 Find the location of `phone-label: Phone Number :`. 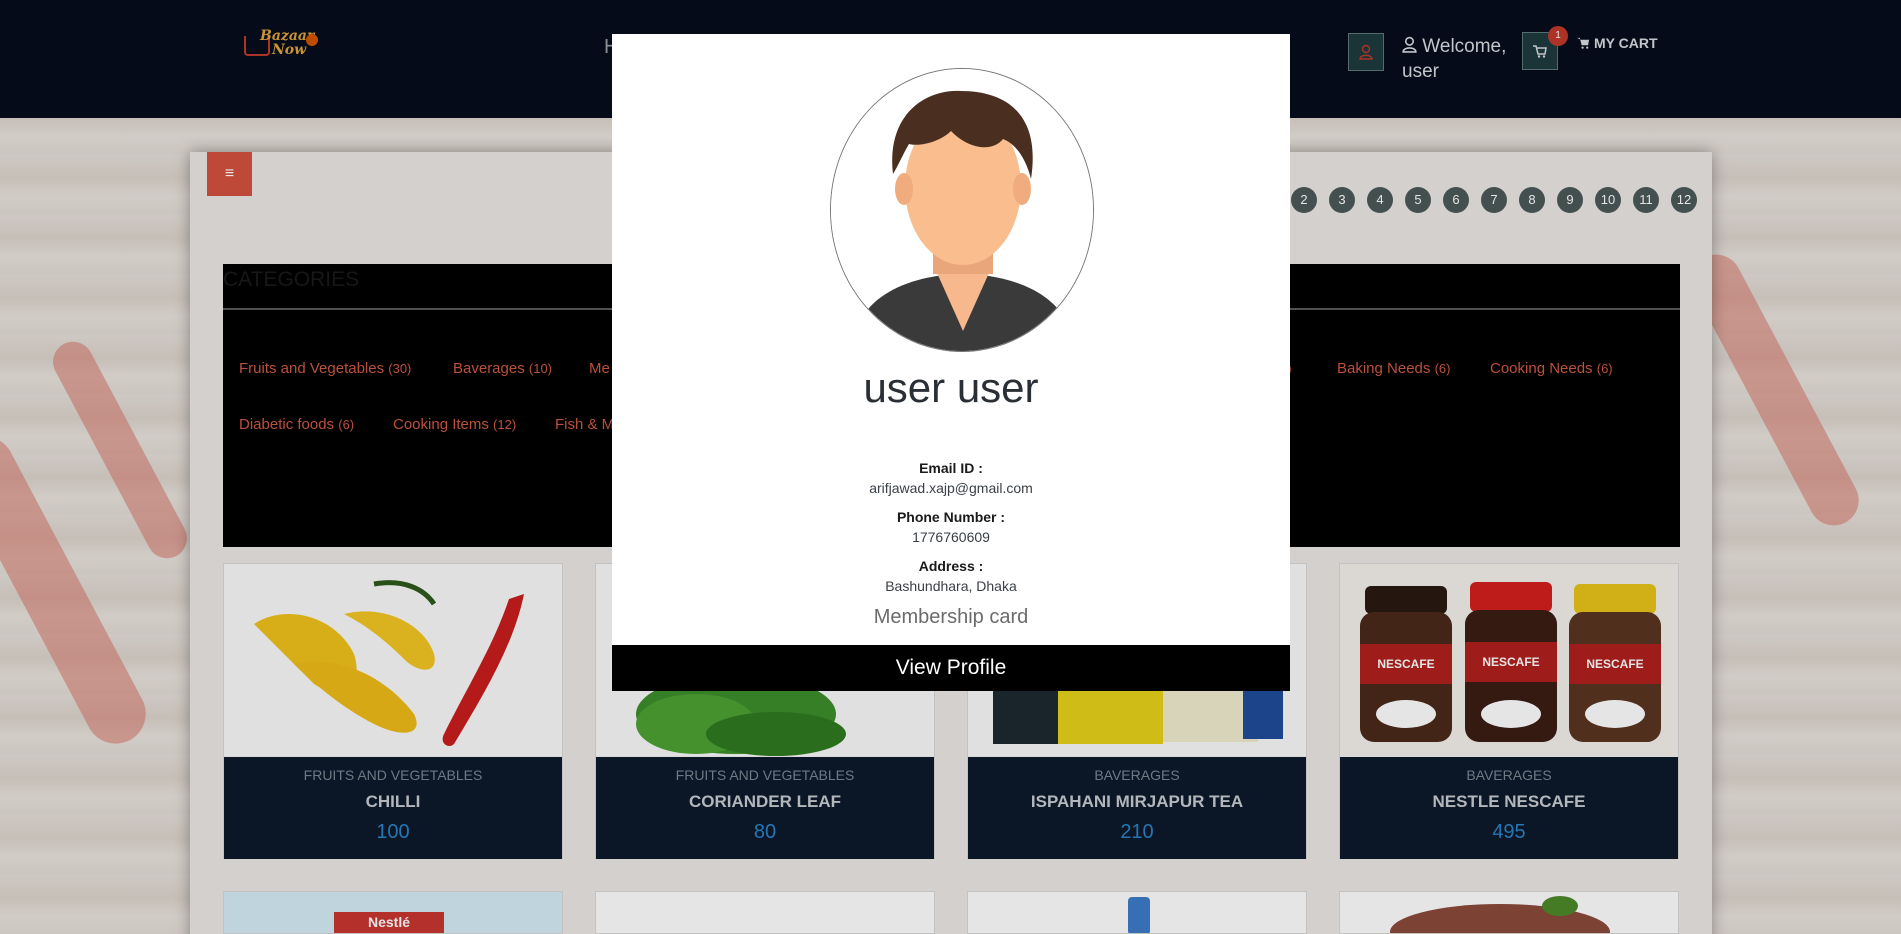

phone-label: Phone Number : is located at coordinates (951, 517).